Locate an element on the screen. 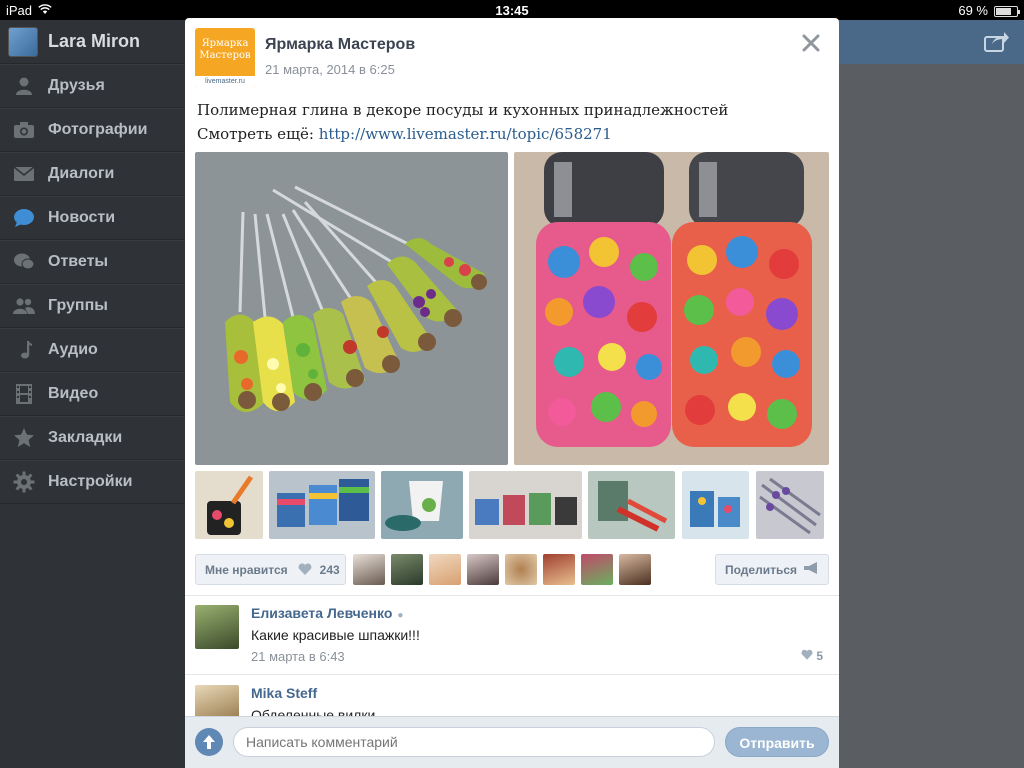 The image size is (1024, 768). sidebar-item-video: Видео is located at coordinates (93, 394).